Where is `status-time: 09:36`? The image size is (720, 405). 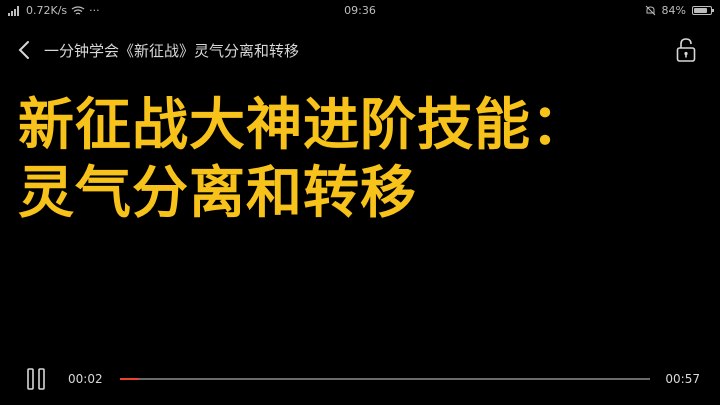
status-time: 09:36 is located at coordinates (360, 10).